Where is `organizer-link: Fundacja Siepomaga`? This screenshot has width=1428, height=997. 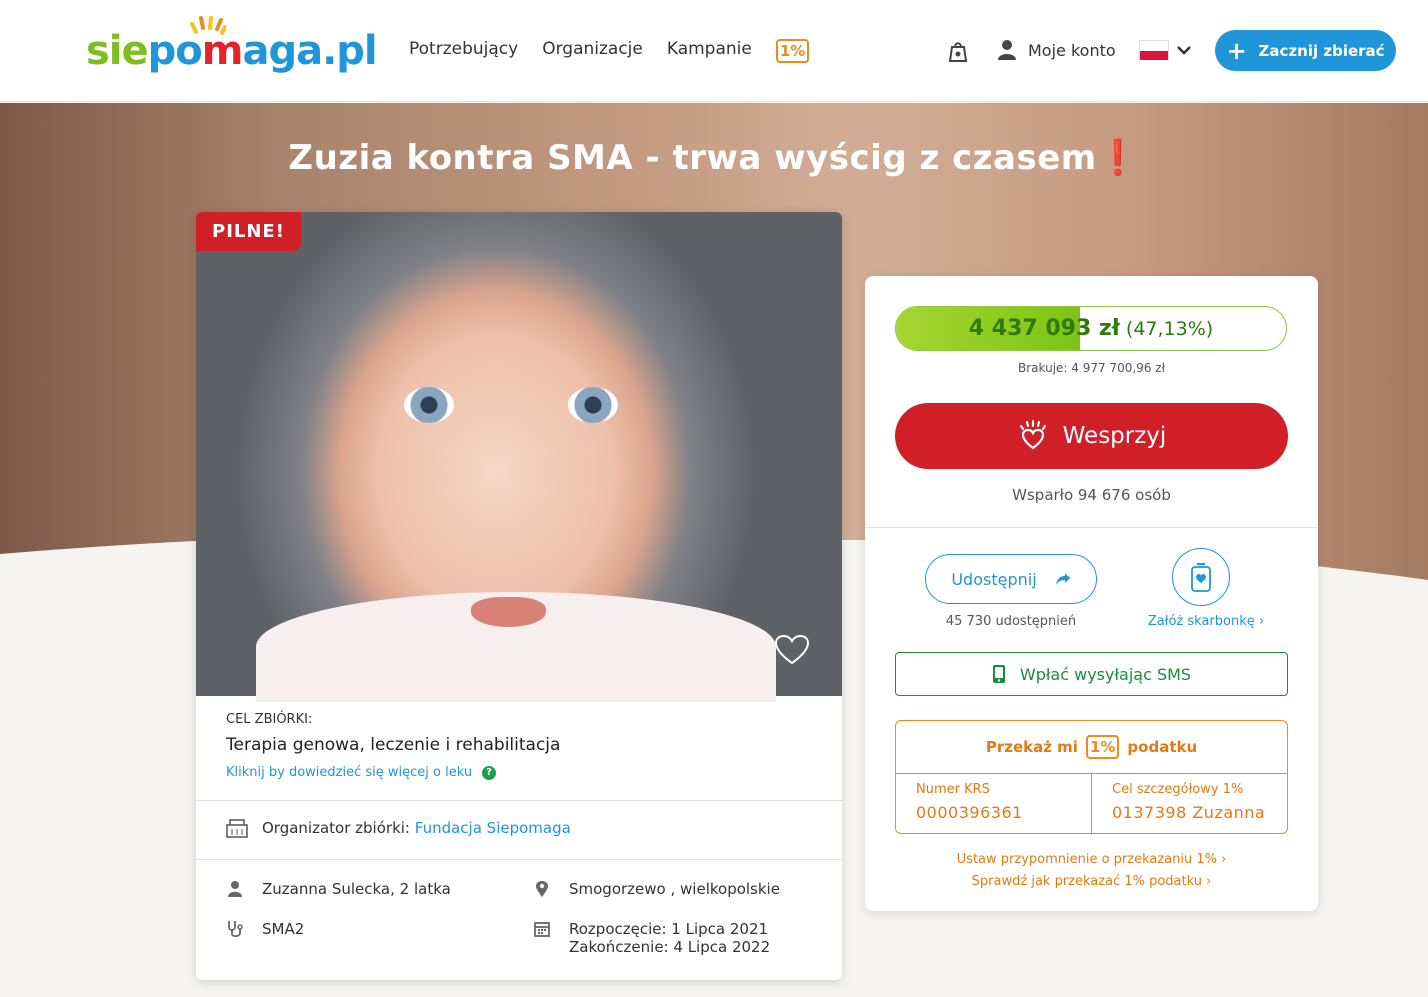
organizer-link: Fundacja Siepomaga is located at coordinates (493, 828).